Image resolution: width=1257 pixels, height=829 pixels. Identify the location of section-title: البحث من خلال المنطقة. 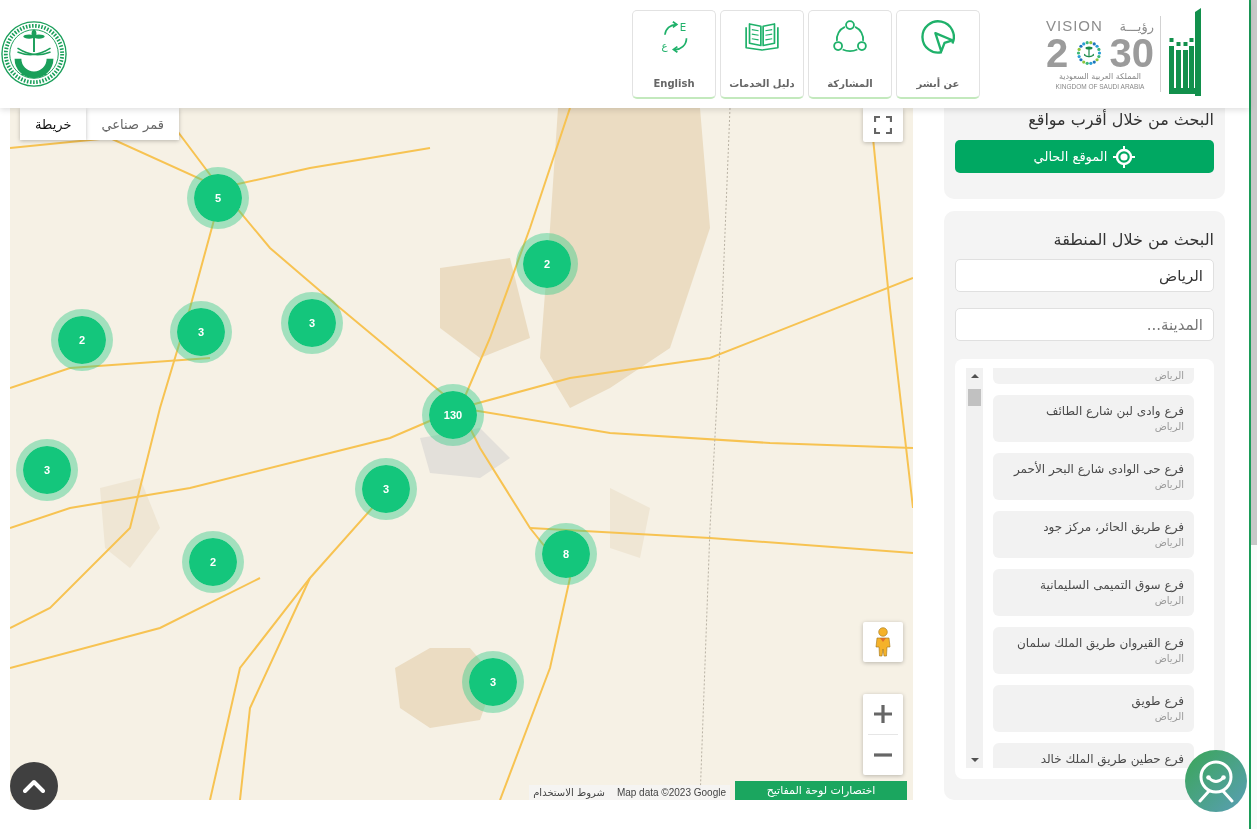
(1133, 240).